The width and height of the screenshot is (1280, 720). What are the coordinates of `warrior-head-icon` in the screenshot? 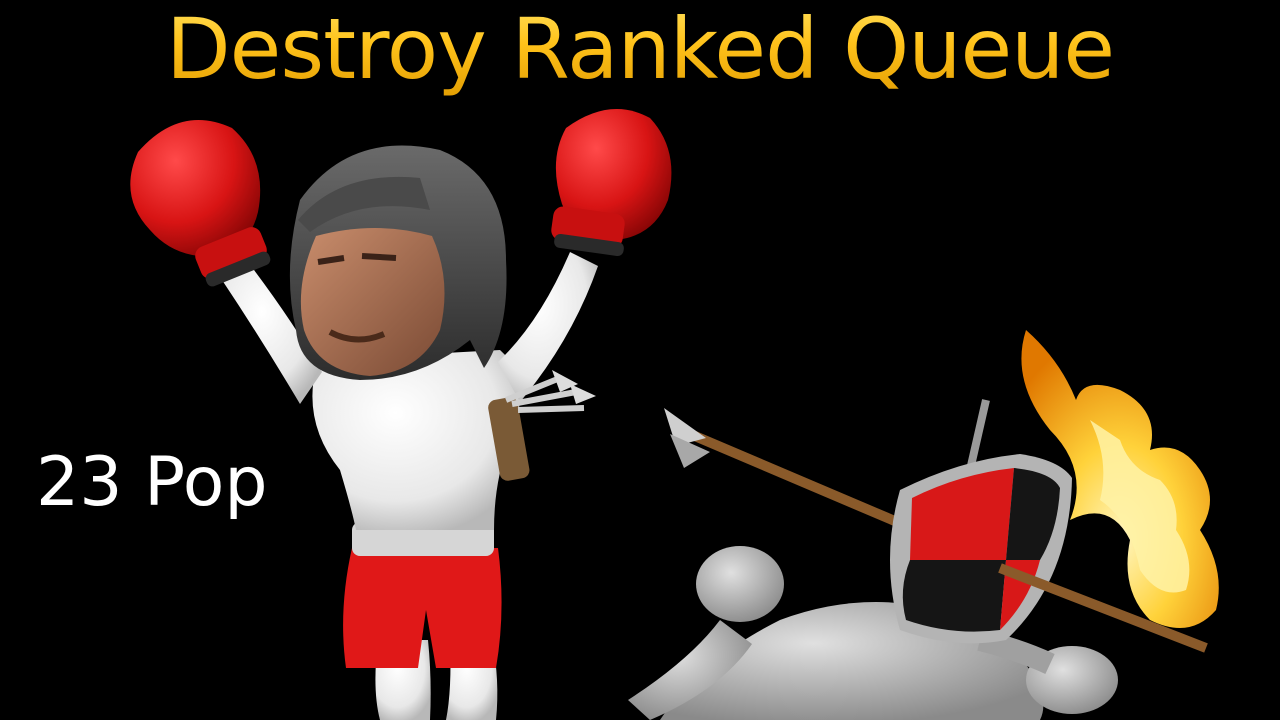 It's located at (398, 262).